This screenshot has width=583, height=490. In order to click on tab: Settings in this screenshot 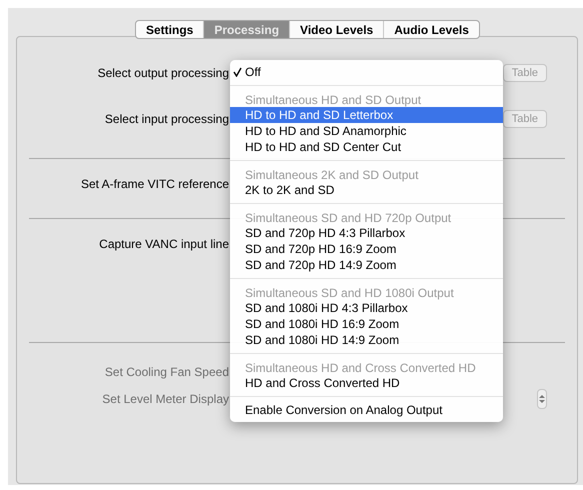, I will do `click(170, 29)`.